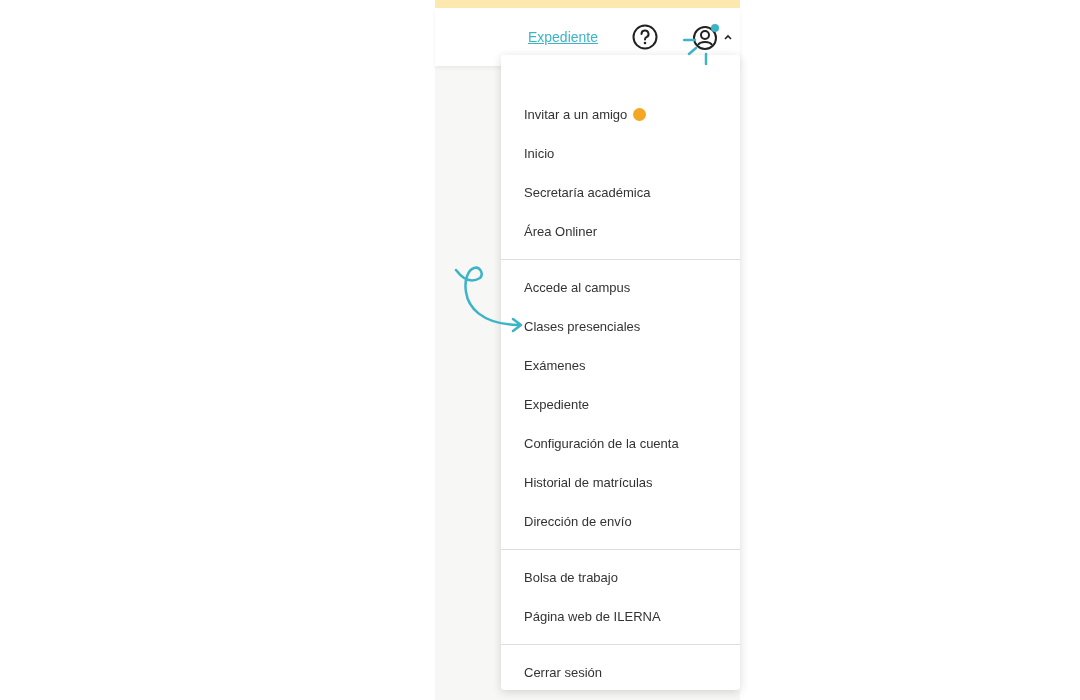 The image size is (1080, 700). Describe the element at coordinates (620, 153) in the screenshot. I see `menu-item: Inicio` at that location.